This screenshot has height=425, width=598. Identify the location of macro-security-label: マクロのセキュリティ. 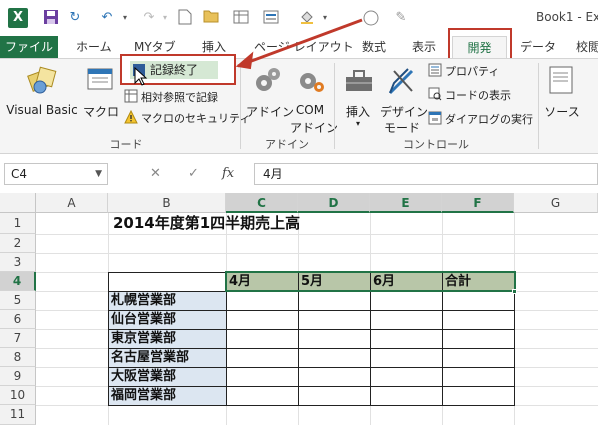
(196, 118).